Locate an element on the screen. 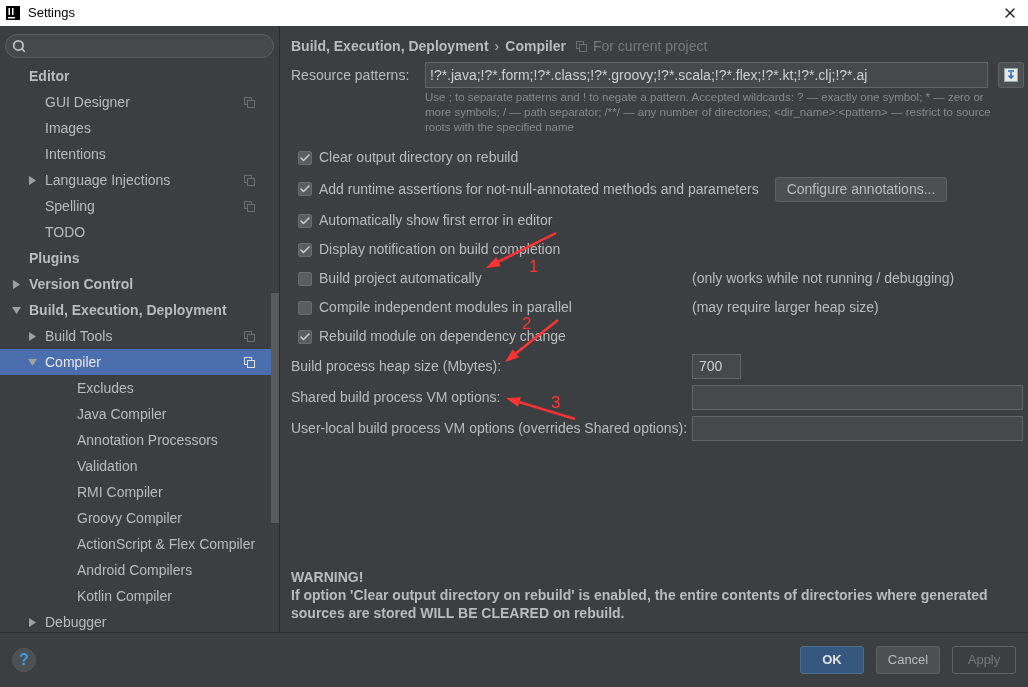  tree-item: RMI Compiler is located at coordinates (135, 492).